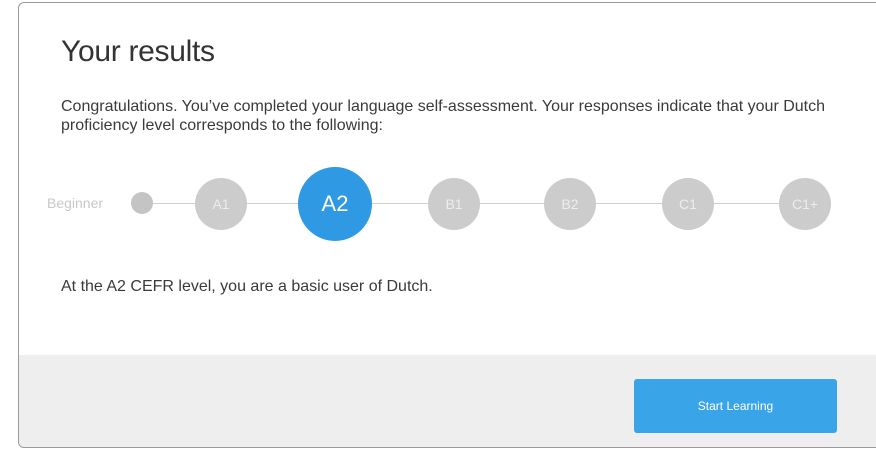 This screenshot has height=452, width=876. I want to click on level-b2: B2, so click(570, 204).